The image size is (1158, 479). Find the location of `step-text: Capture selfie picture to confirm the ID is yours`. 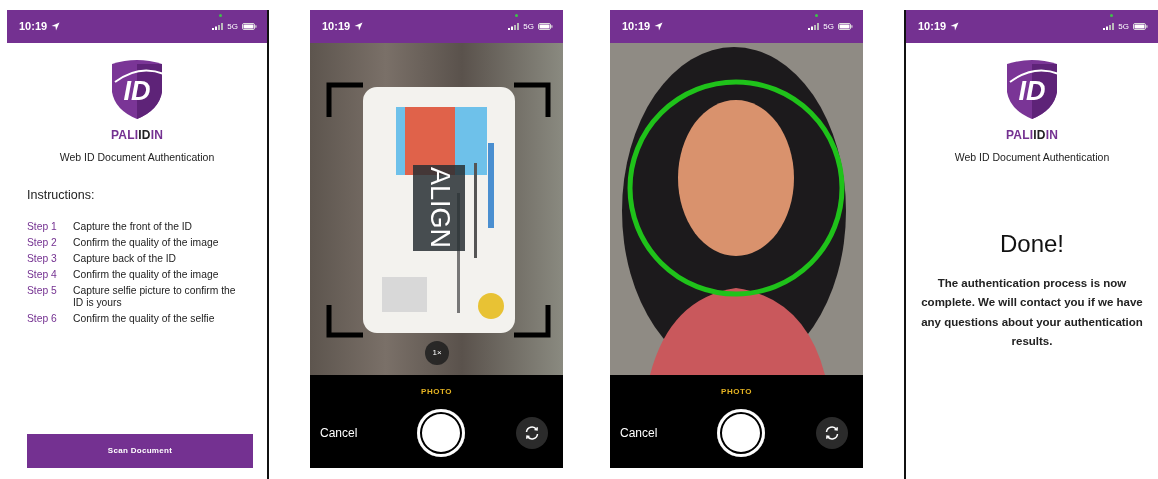

step-text: Capture selfie picture to confirm the ID is yours is located at coordinates (155, 296).